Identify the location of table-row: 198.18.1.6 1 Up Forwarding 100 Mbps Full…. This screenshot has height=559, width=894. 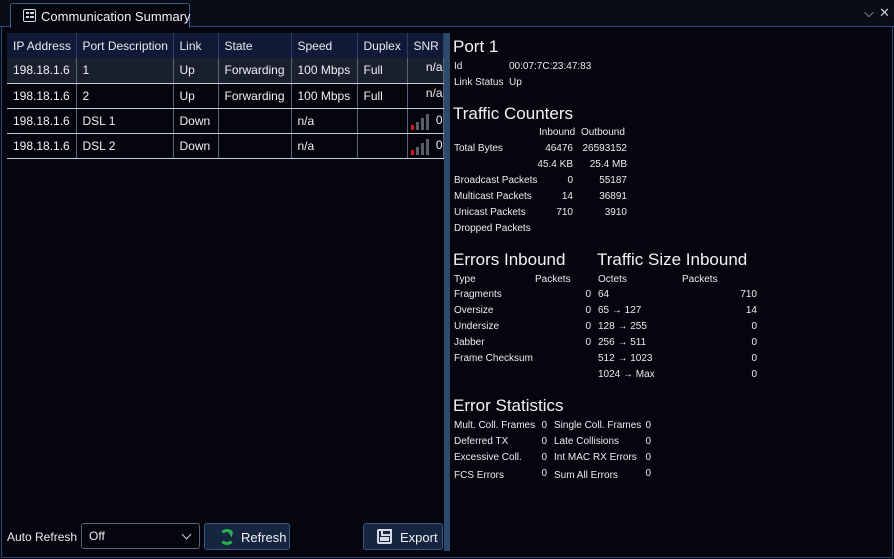
(225, 71).